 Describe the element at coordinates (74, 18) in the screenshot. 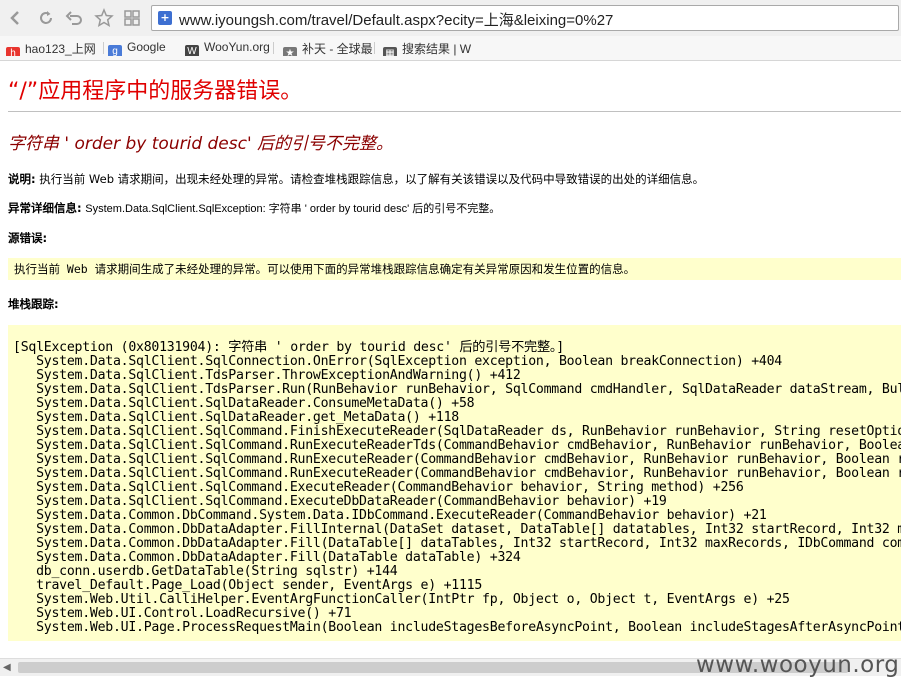

I see `undo-icon` at that location.